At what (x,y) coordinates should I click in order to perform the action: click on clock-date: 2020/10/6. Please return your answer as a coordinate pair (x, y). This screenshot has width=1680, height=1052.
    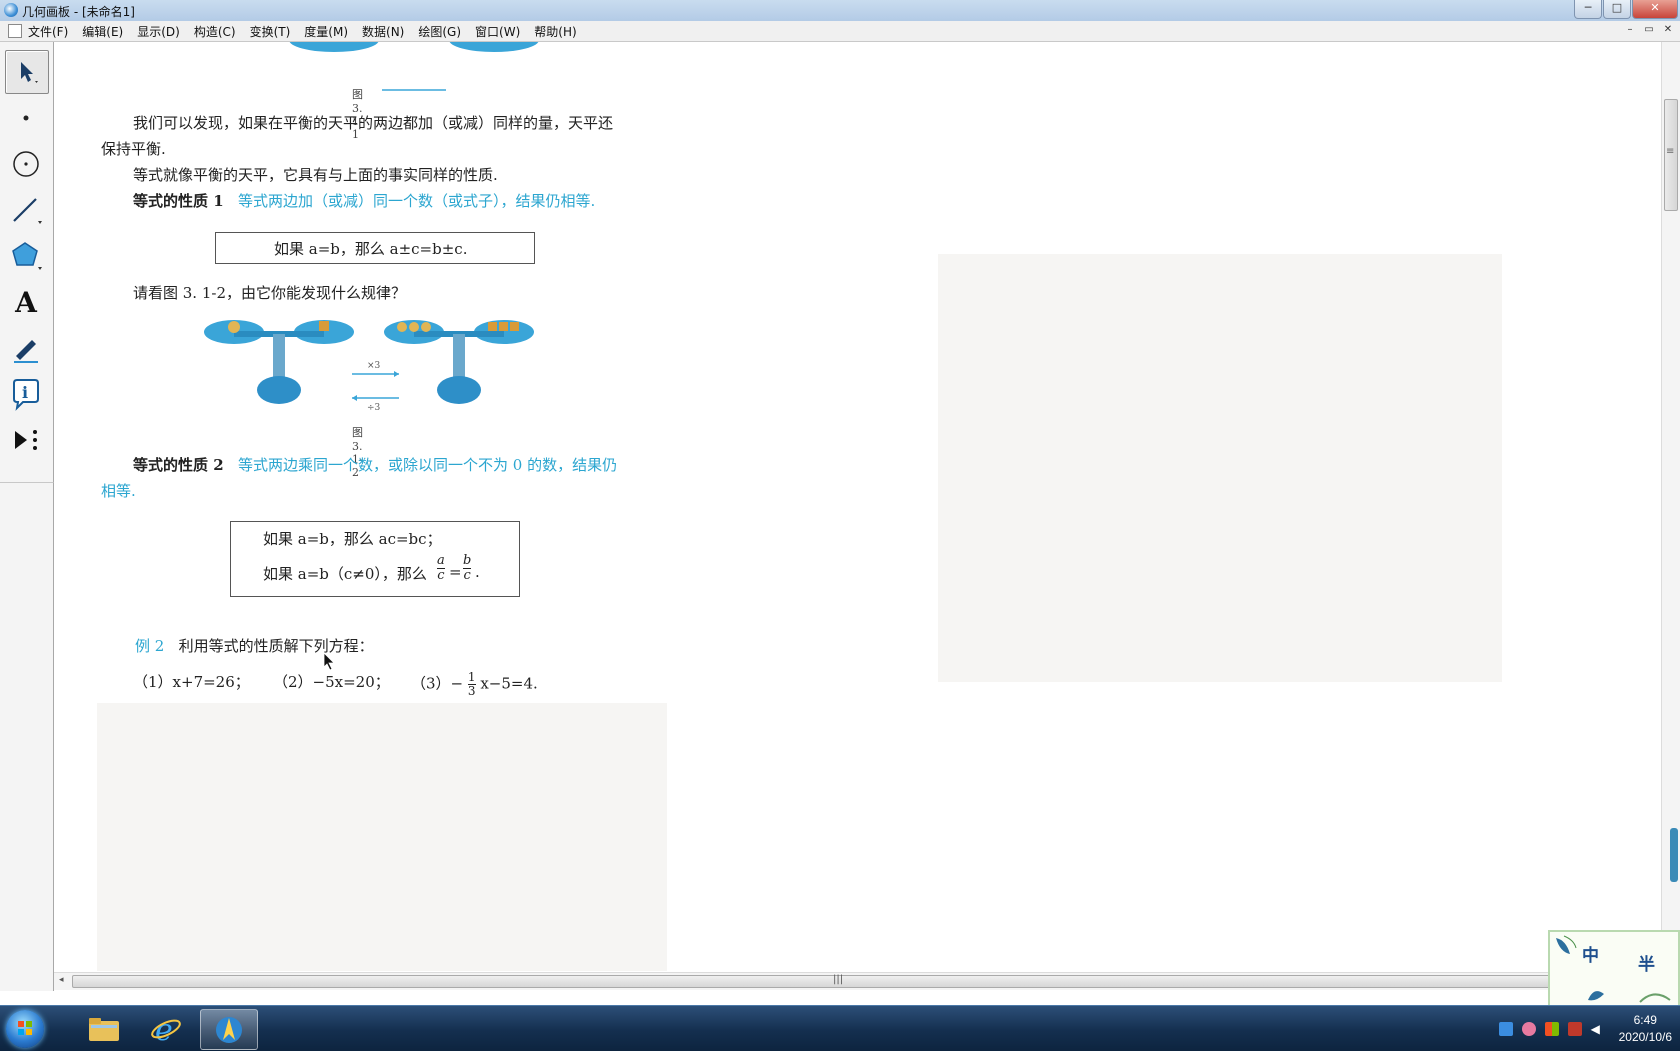
    Looking at the image, I should click on (1645, 1036).